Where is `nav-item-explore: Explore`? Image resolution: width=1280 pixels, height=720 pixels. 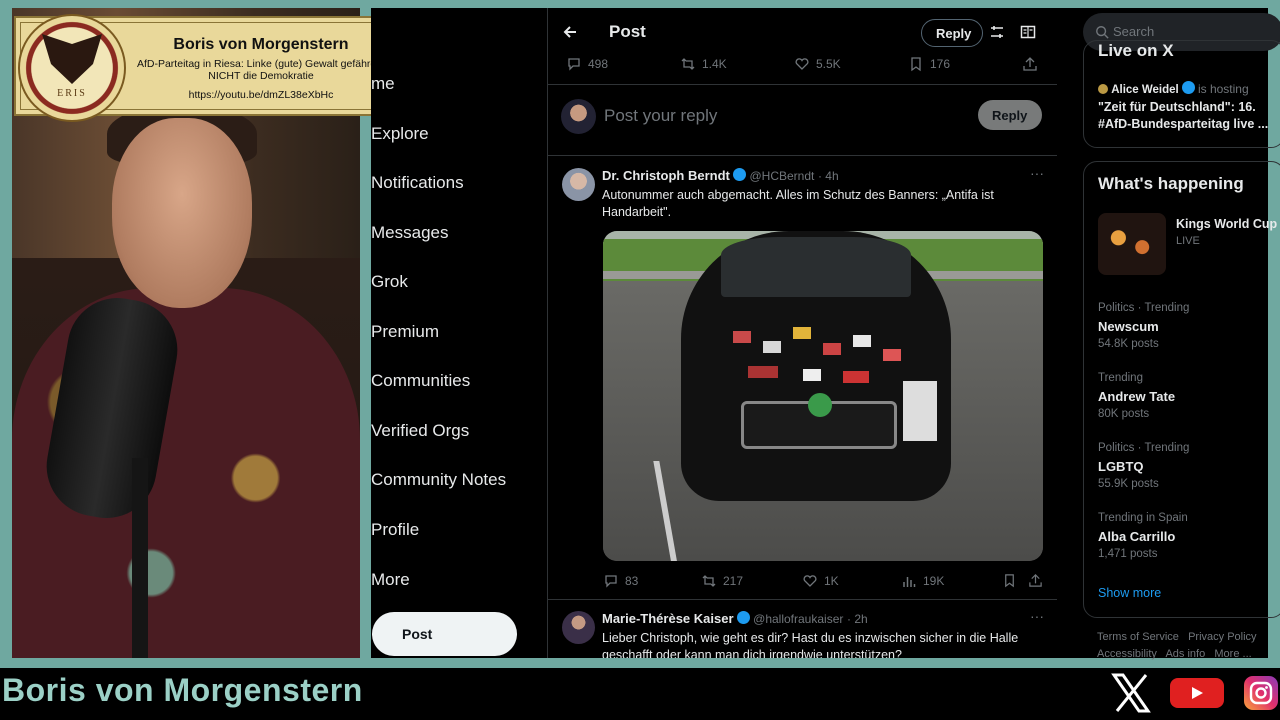 nav-item-explore: Explore is located at coordinates (400, 134).